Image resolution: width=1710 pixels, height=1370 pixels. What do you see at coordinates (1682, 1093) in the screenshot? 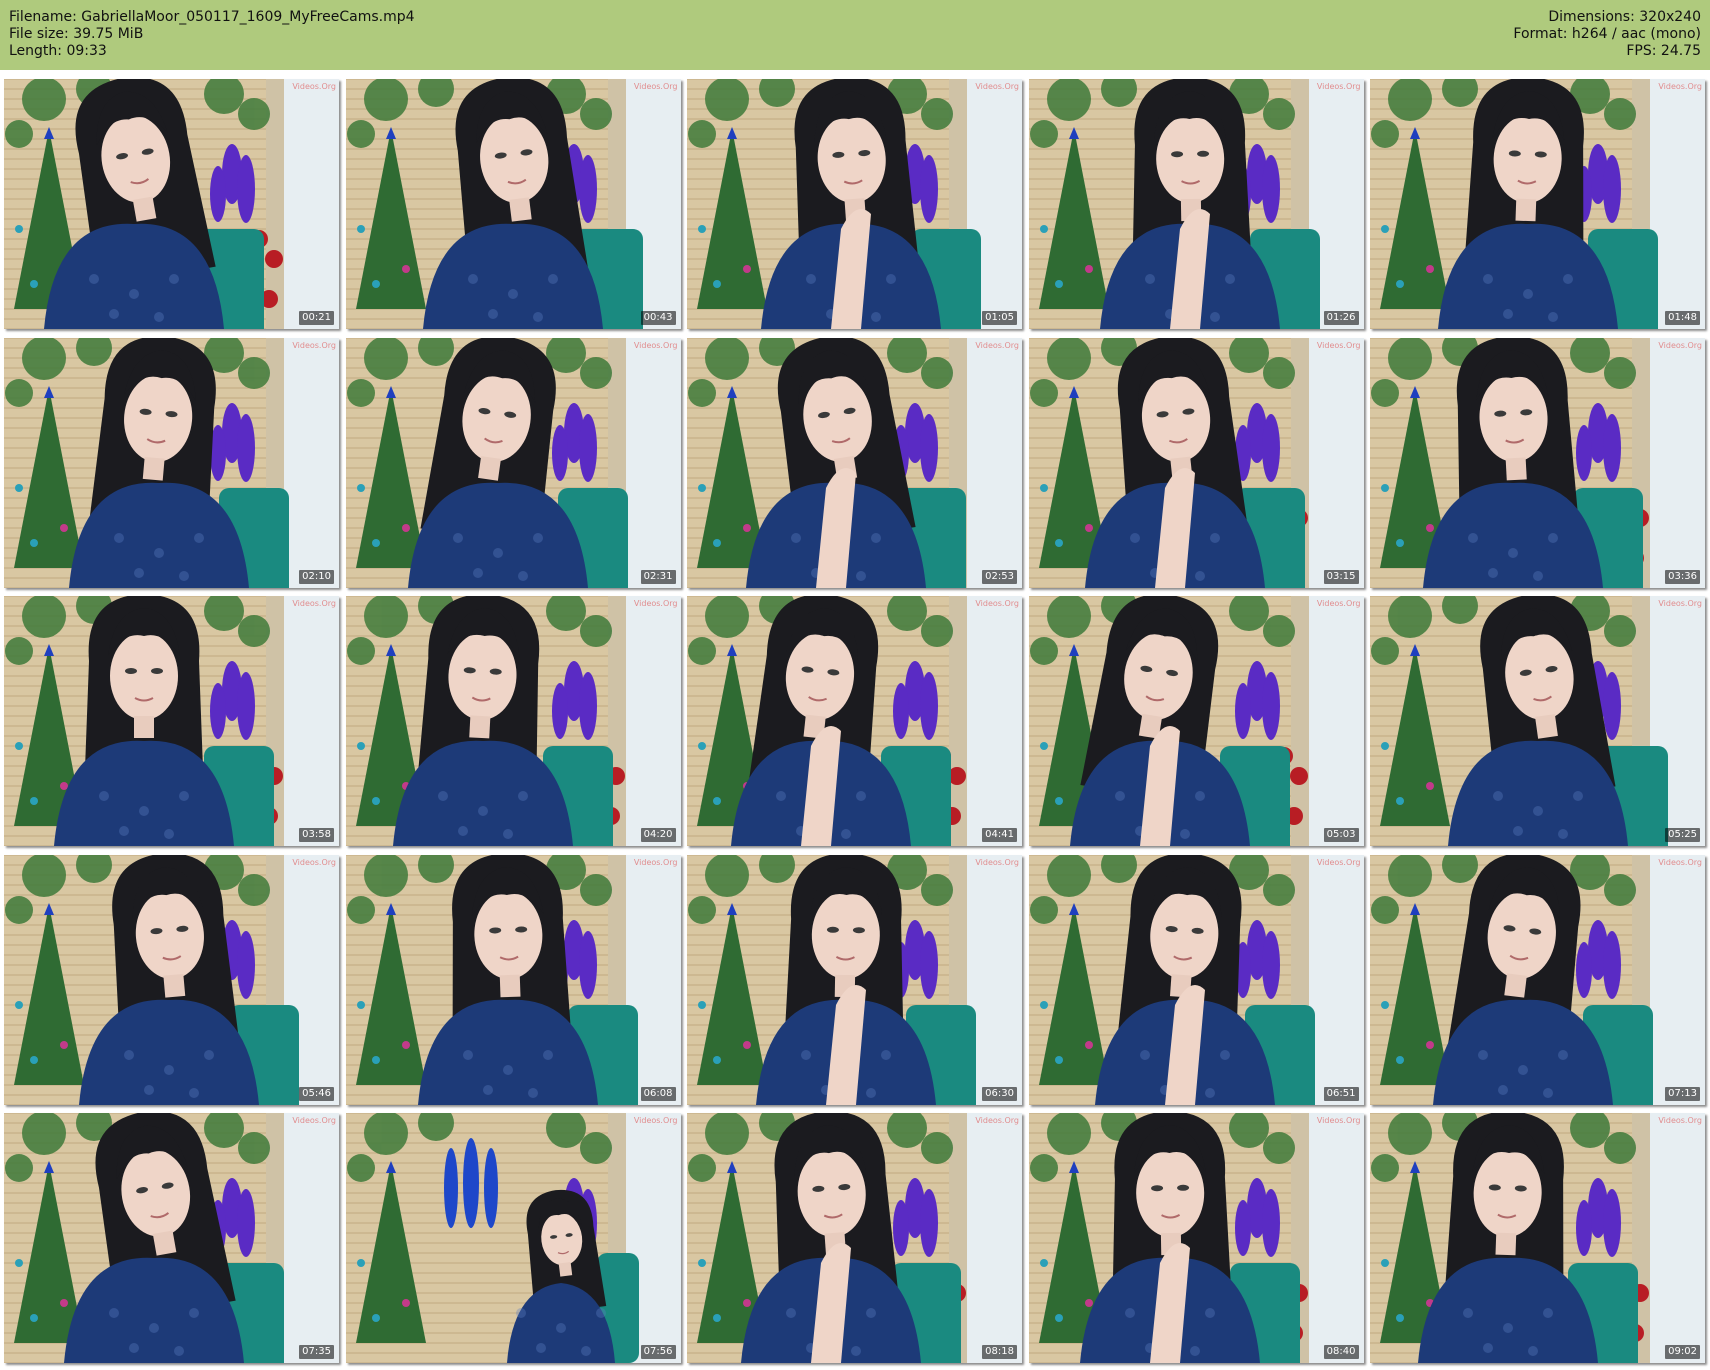
I see `timestamp-label: 07:13` at bounding box center [1682, 1093].